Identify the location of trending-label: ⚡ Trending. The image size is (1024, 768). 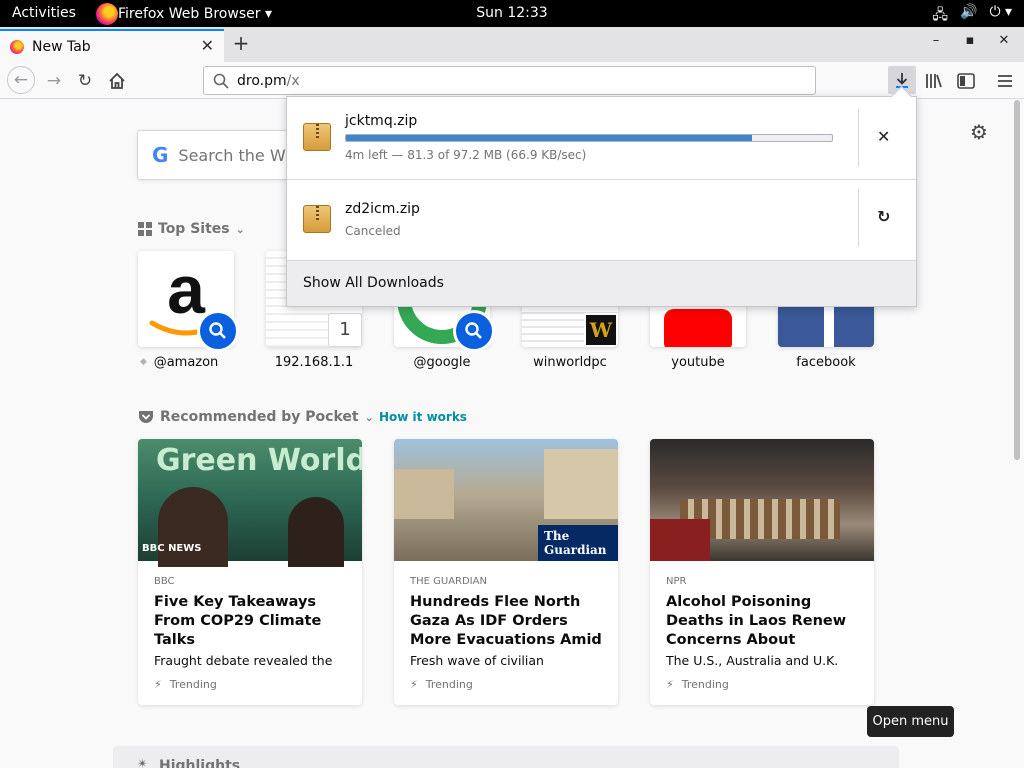
(441, 684).